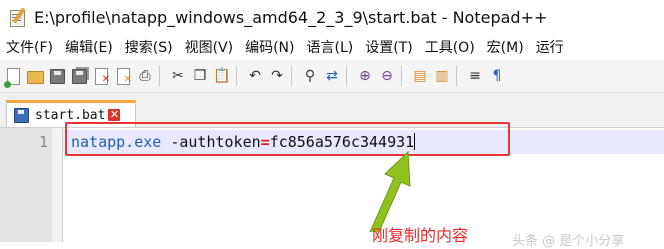 The image size is (664, 249). I want to click on cut-icon: ✂, so click(178, 76).